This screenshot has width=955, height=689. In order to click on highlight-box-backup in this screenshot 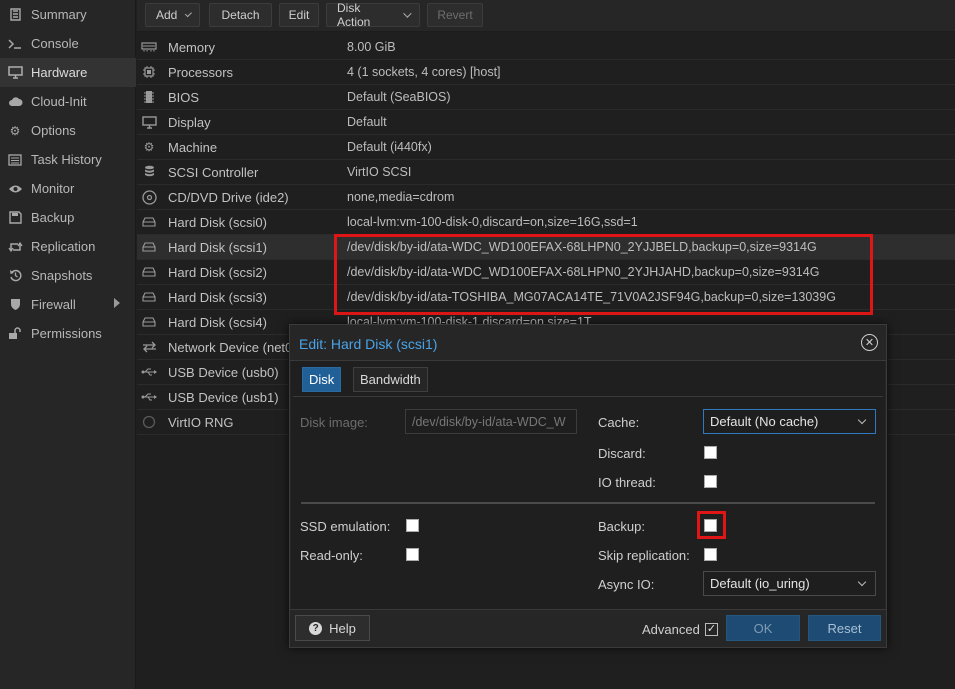, I will do `click(711, 525)`.